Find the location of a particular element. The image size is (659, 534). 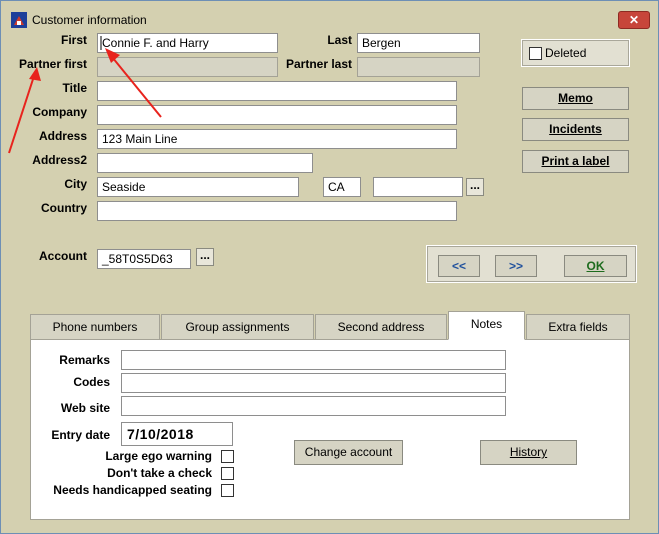

ok-button: OK is located at coordinates (595, 266).